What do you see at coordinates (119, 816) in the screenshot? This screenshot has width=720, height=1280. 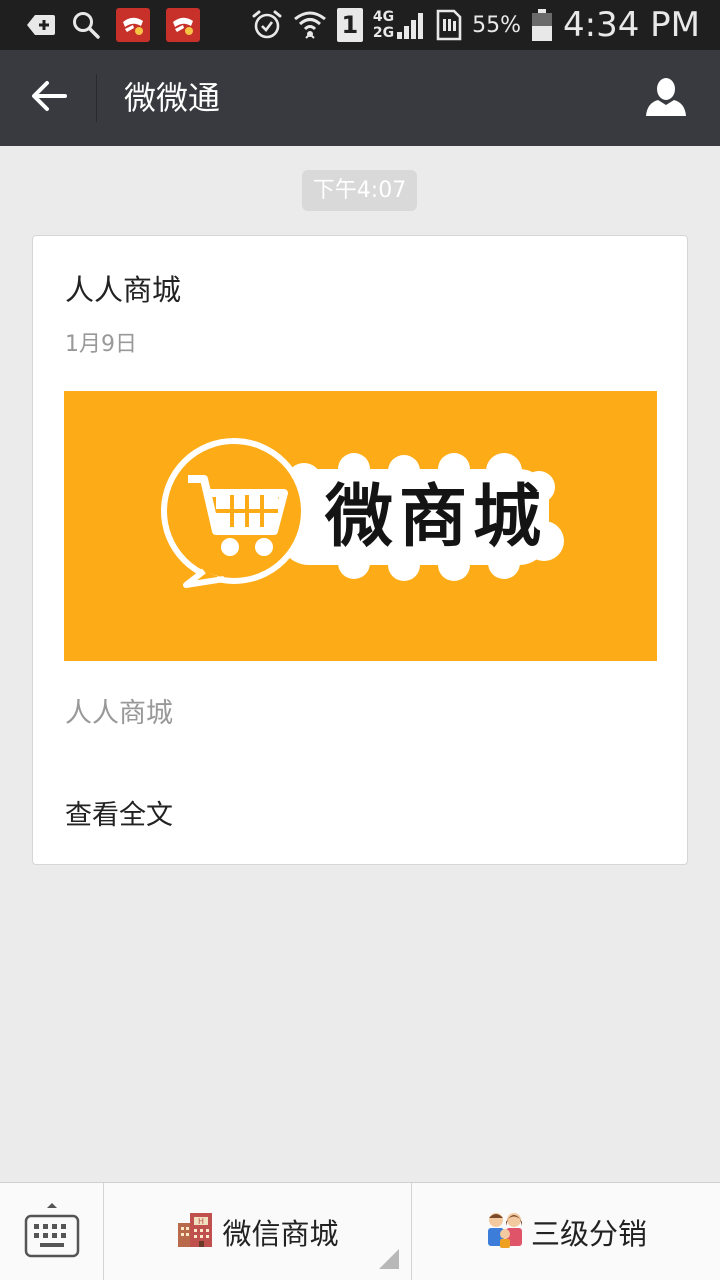 I see `read-more-link: 查看全文` at bounding box center [119, 816].